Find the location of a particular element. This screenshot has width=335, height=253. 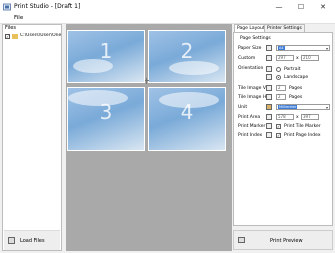

load-files-button: Load Files is located at coordinates (32, 240).